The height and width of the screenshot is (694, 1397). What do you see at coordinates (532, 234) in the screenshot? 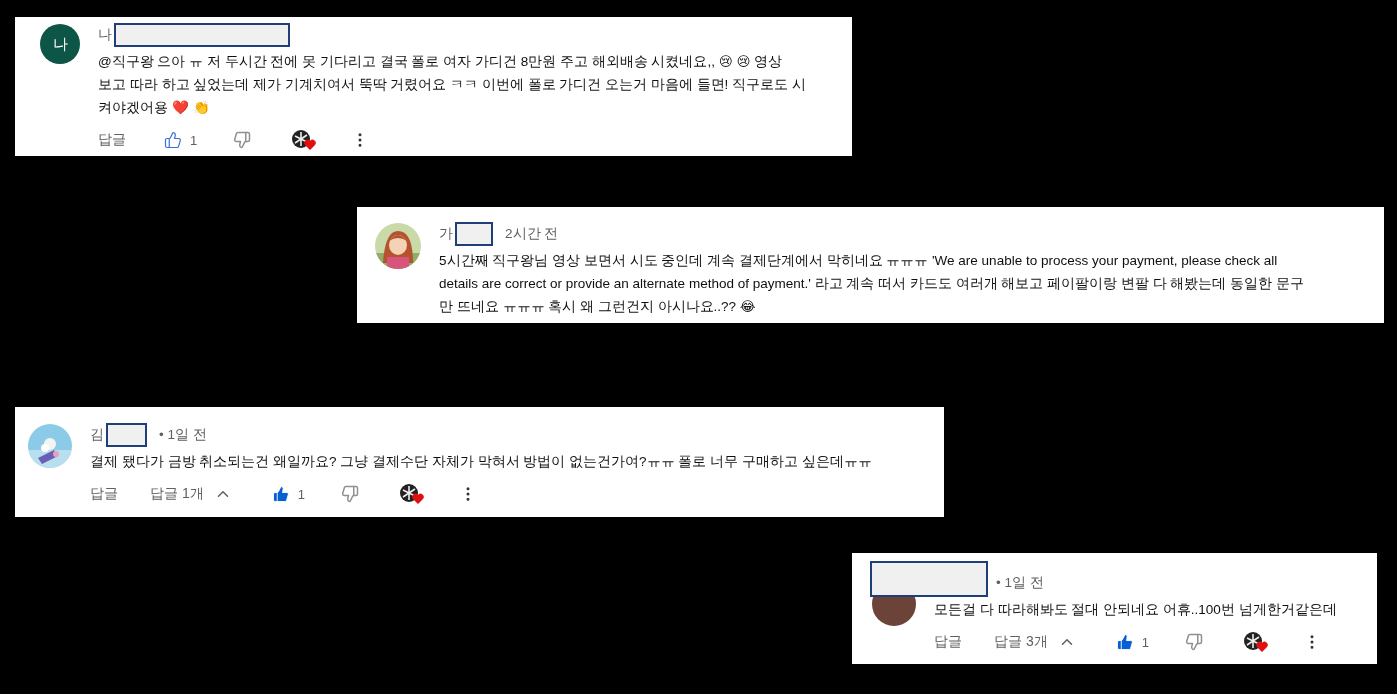
I see `comment-time: 2시간 전` at bounding box center [532, 234].